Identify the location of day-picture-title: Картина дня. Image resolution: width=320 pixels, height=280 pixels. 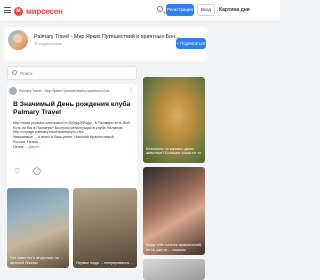
(234, 10).